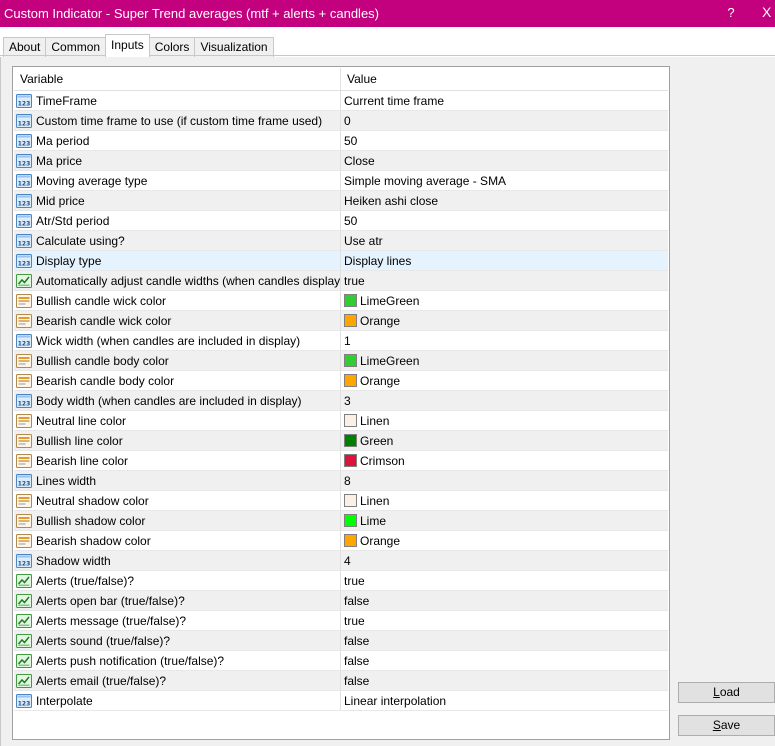  What do you see at coordinates (504, 340) in the screenshot?
I see `value-cell: 1` at bounding box center [504, 340].